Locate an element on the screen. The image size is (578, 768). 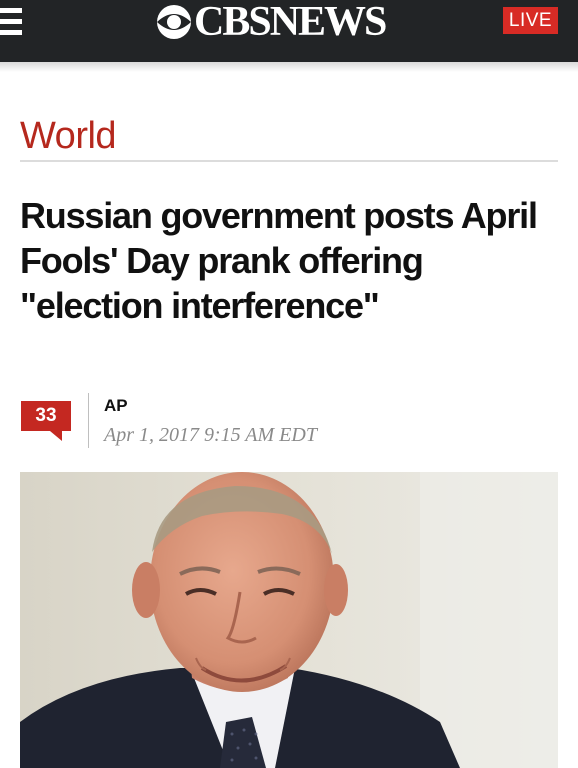
article-timestamp: Apr 1, 2017 9:15 AM EDT is located at coordinates (210, 435).